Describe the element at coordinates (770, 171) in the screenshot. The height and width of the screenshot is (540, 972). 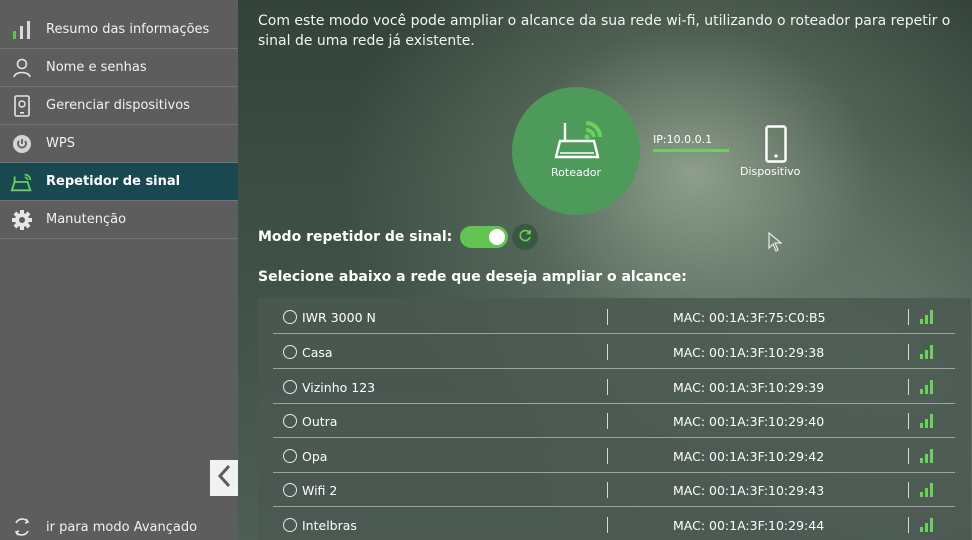
I see `device-label: Dispositivo` at that location.